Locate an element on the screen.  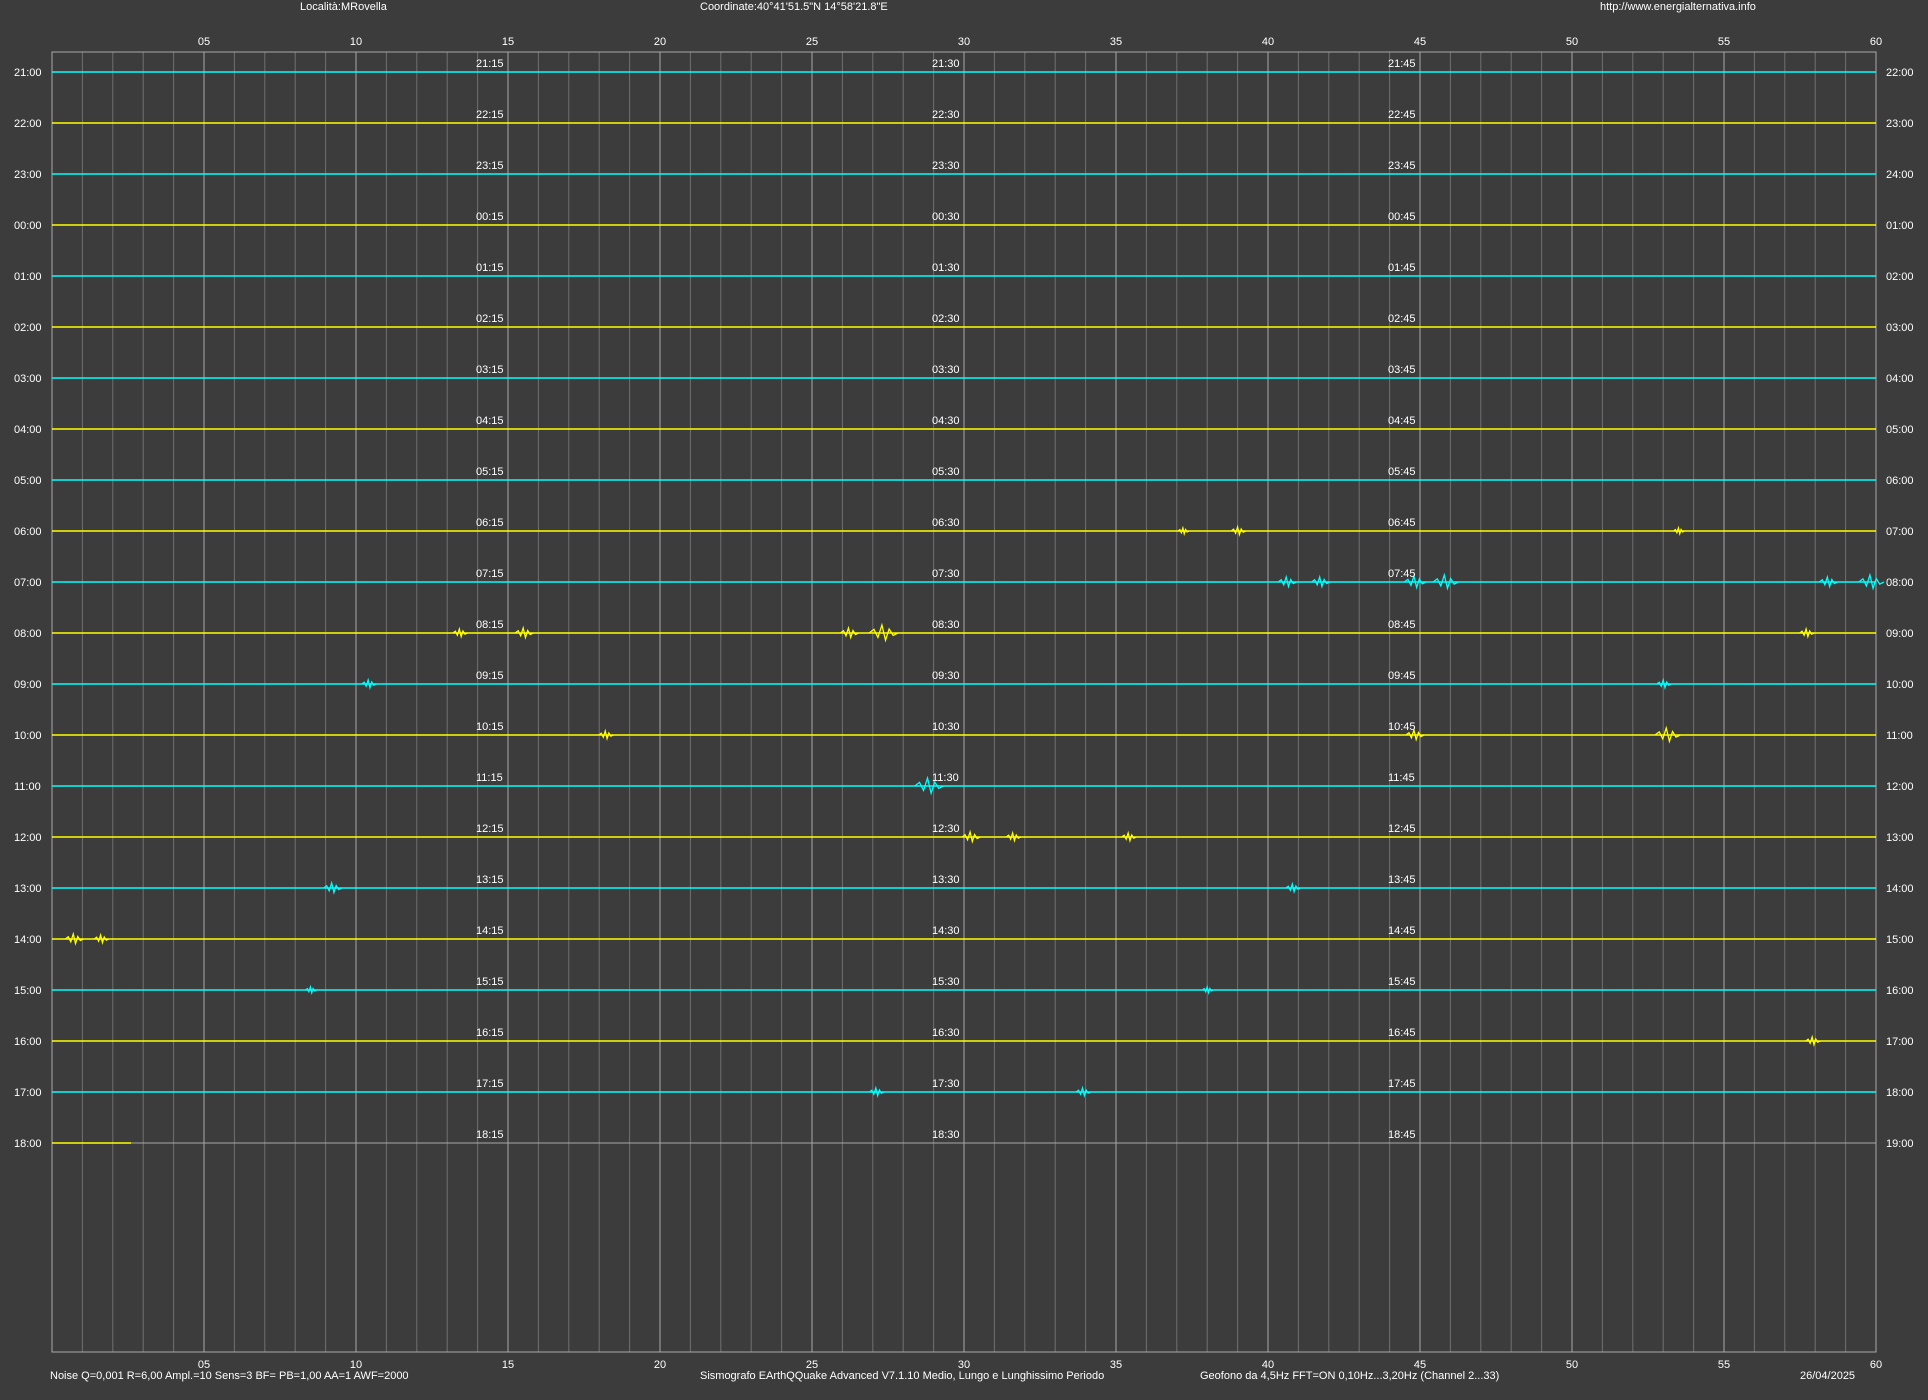
quarter-hour-label: 10:30 is located at coordinates (946, 727).